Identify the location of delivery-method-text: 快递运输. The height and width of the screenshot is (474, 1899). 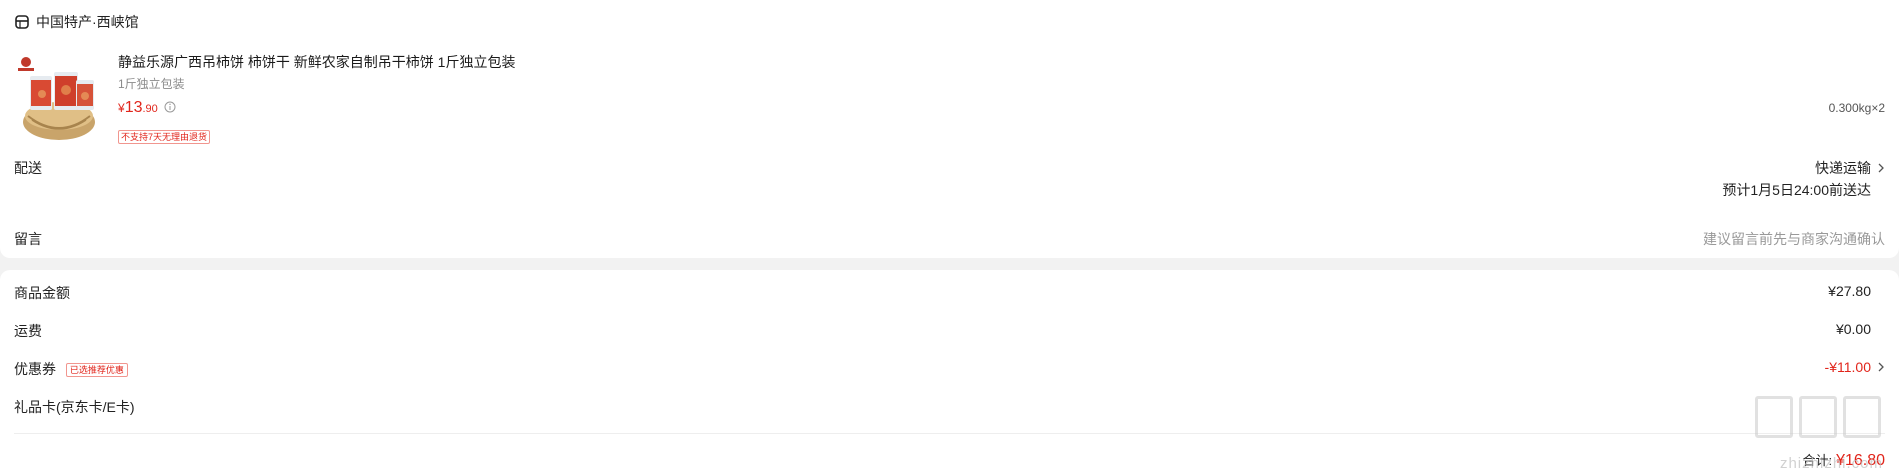
(1843, 168).